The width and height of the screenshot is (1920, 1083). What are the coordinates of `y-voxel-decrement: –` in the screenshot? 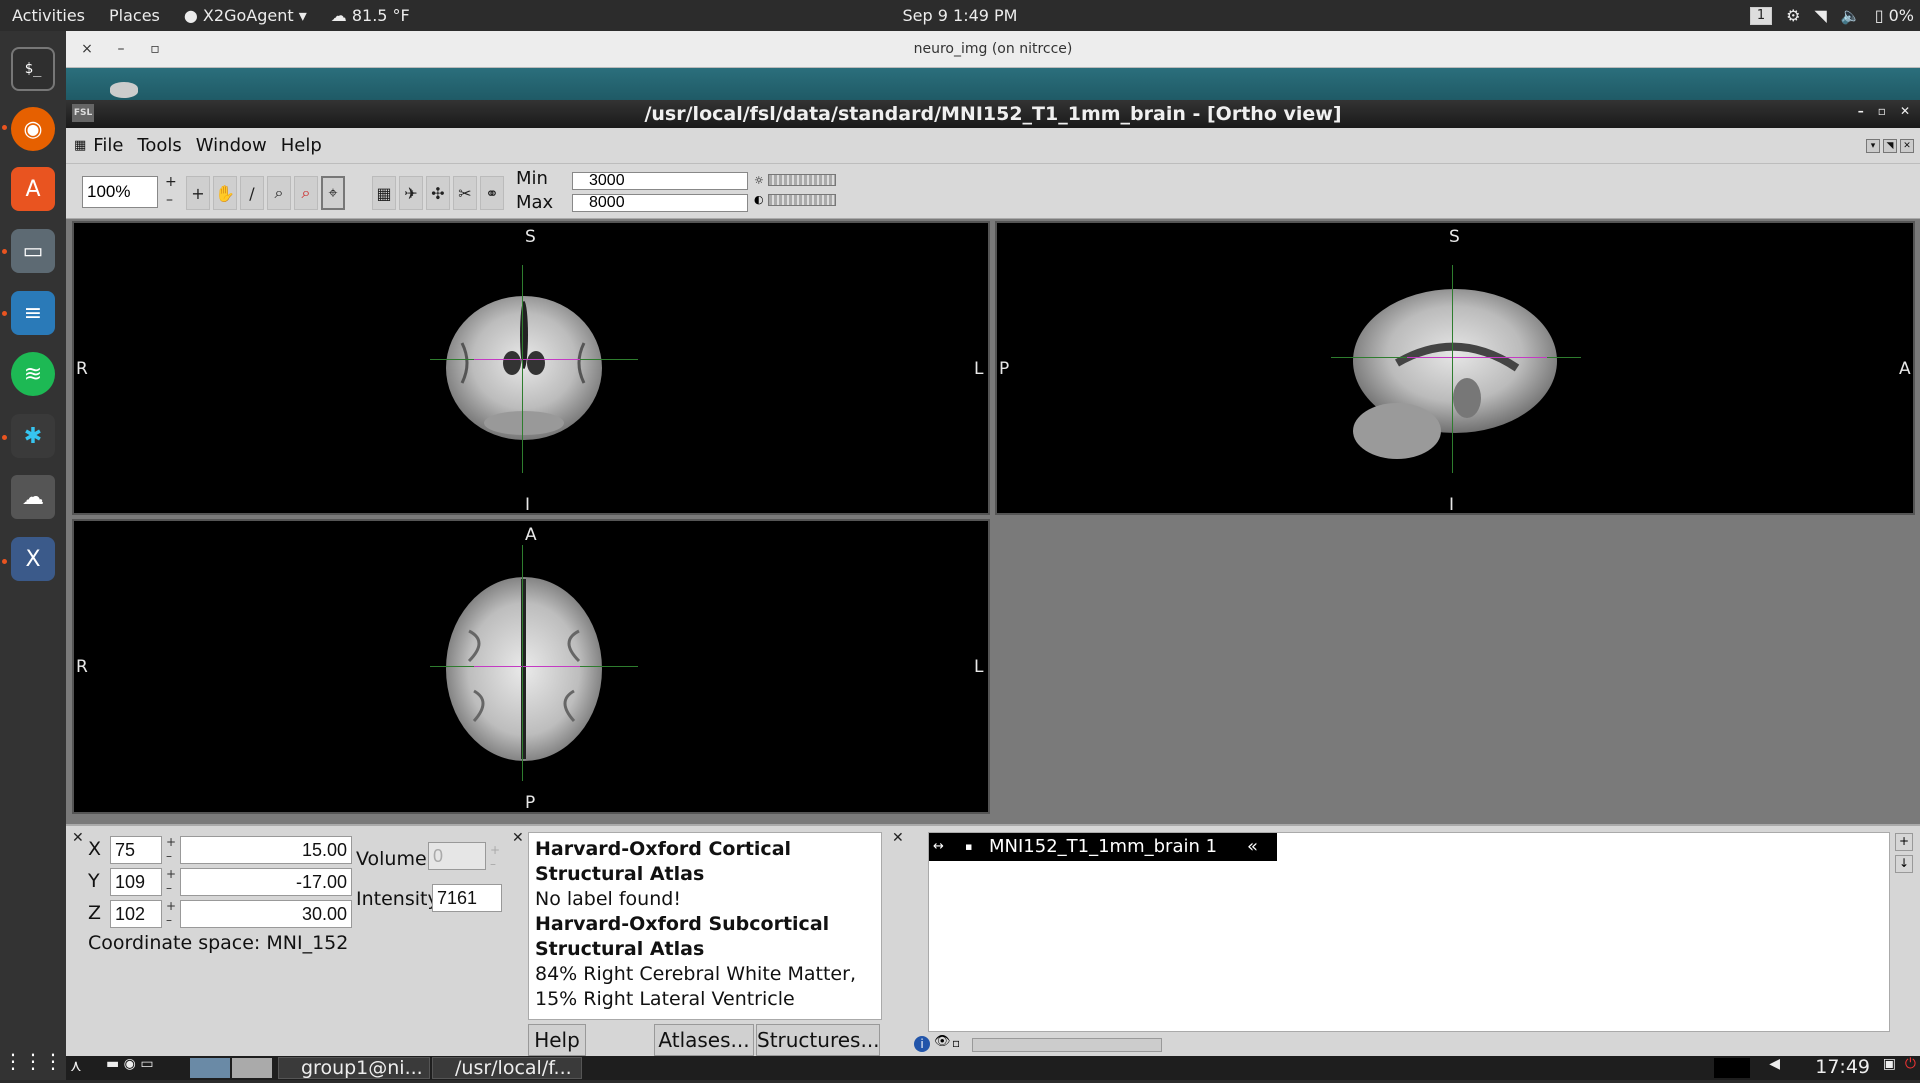 It's located at (169, 888).